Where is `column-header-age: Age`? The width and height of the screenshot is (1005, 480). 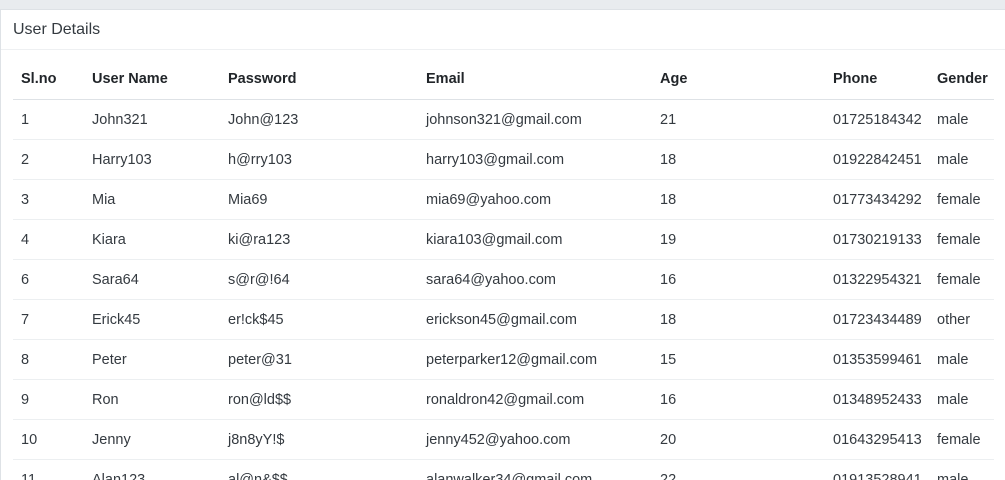 column-header-age: Age is located at coordinates (738, 79).